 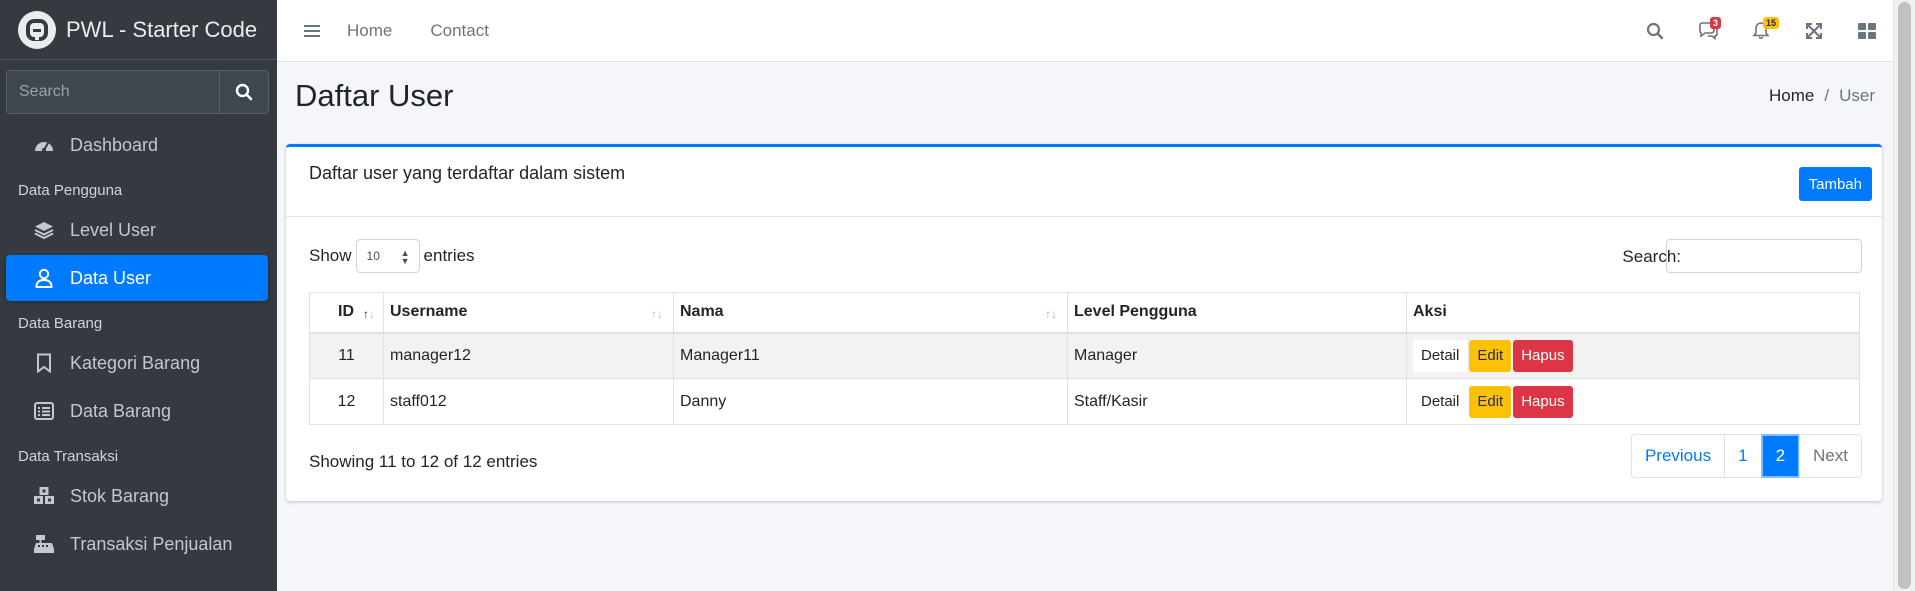 I want to click on sidebar-item-data-user: Data User, so click(x=137, y=278).